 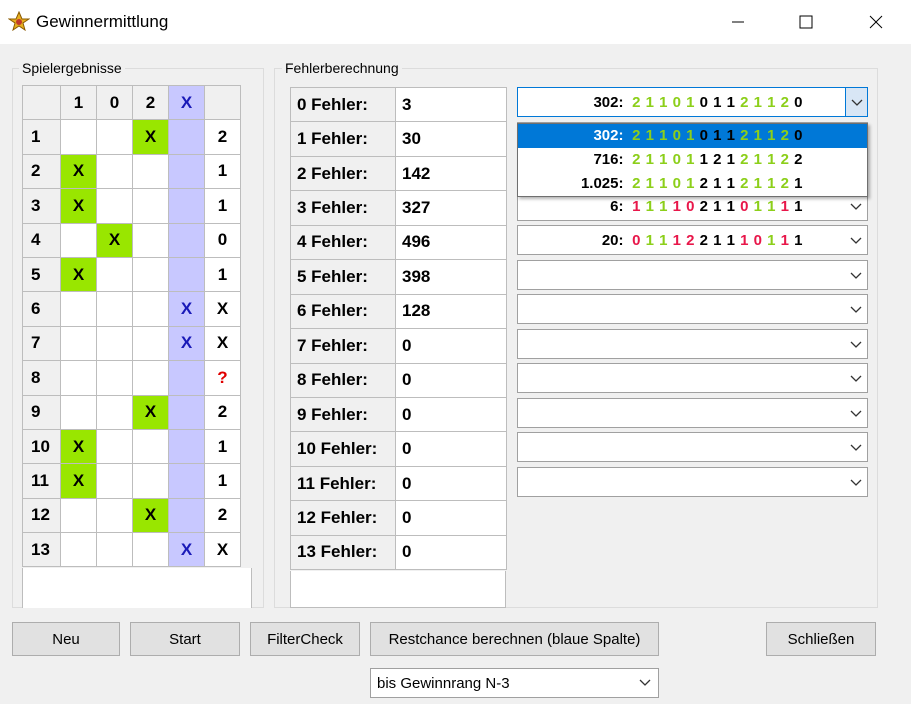 I want to click on gewinnrang-value: bis Gewinnrang N-3, so click(x=443, y=683).